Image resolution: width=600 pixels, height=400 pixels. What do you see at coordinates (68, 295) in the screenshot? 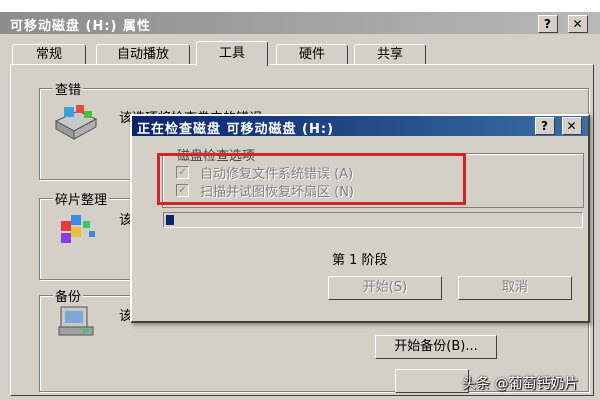
I see `backup-title: 备份` at bounding box center [68, 295].